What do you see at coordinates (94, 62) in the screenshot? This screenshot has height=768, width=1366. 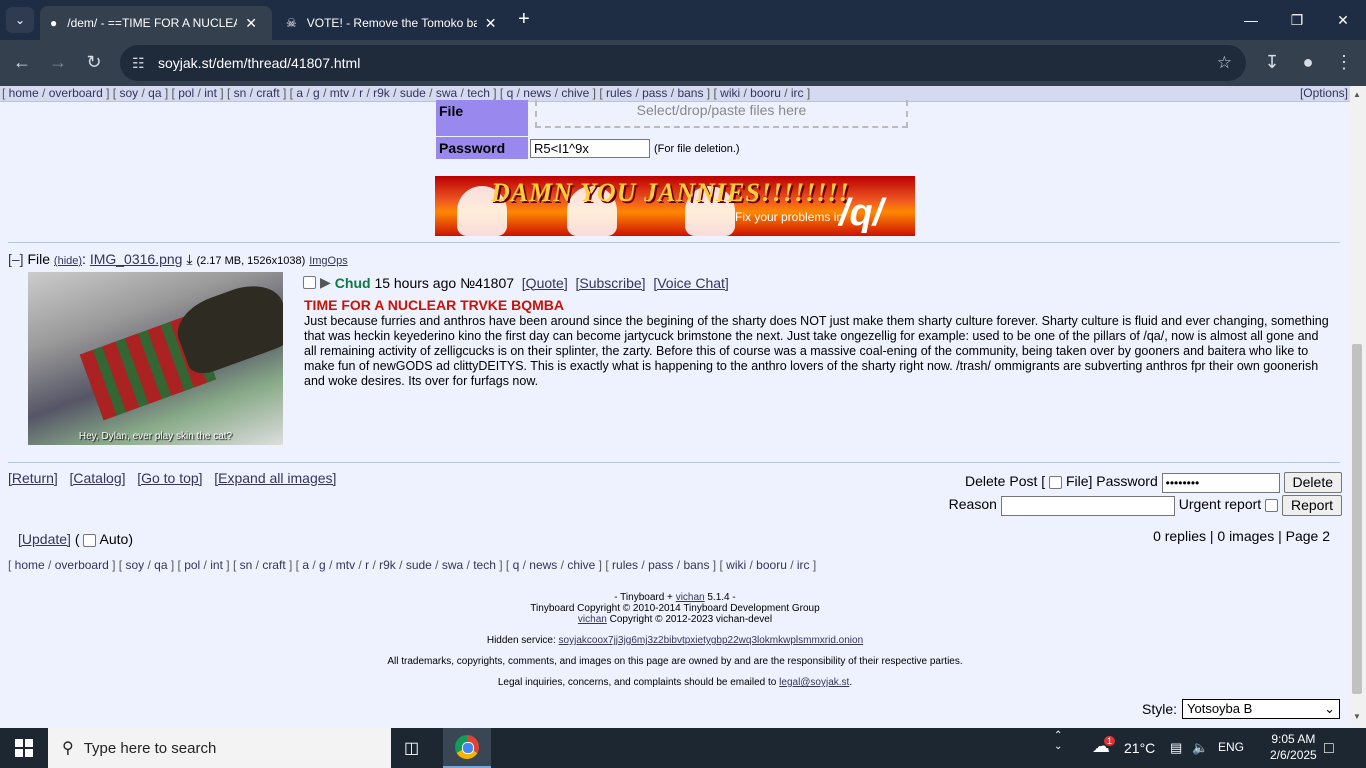 I see `reload-icon: ↻` at bounding box center [94, 62].